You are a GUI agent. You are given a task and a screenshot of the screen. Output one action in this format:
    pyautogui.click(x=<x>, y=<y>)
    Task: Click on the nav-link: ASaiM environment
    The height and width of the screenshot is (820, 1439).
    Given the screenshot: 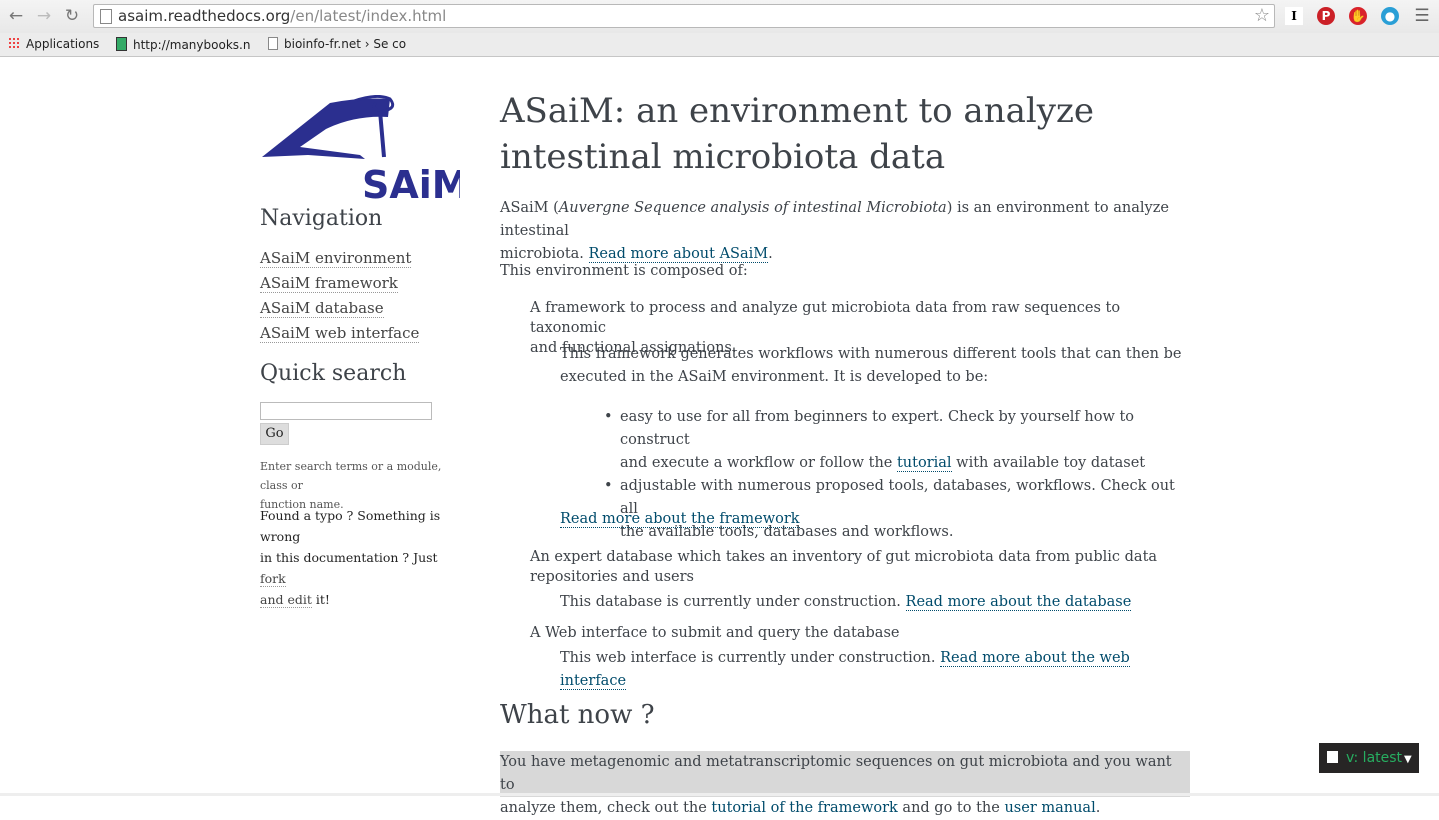 What is the action you would take?
    pyautogui.click(x=336, y=258)
    